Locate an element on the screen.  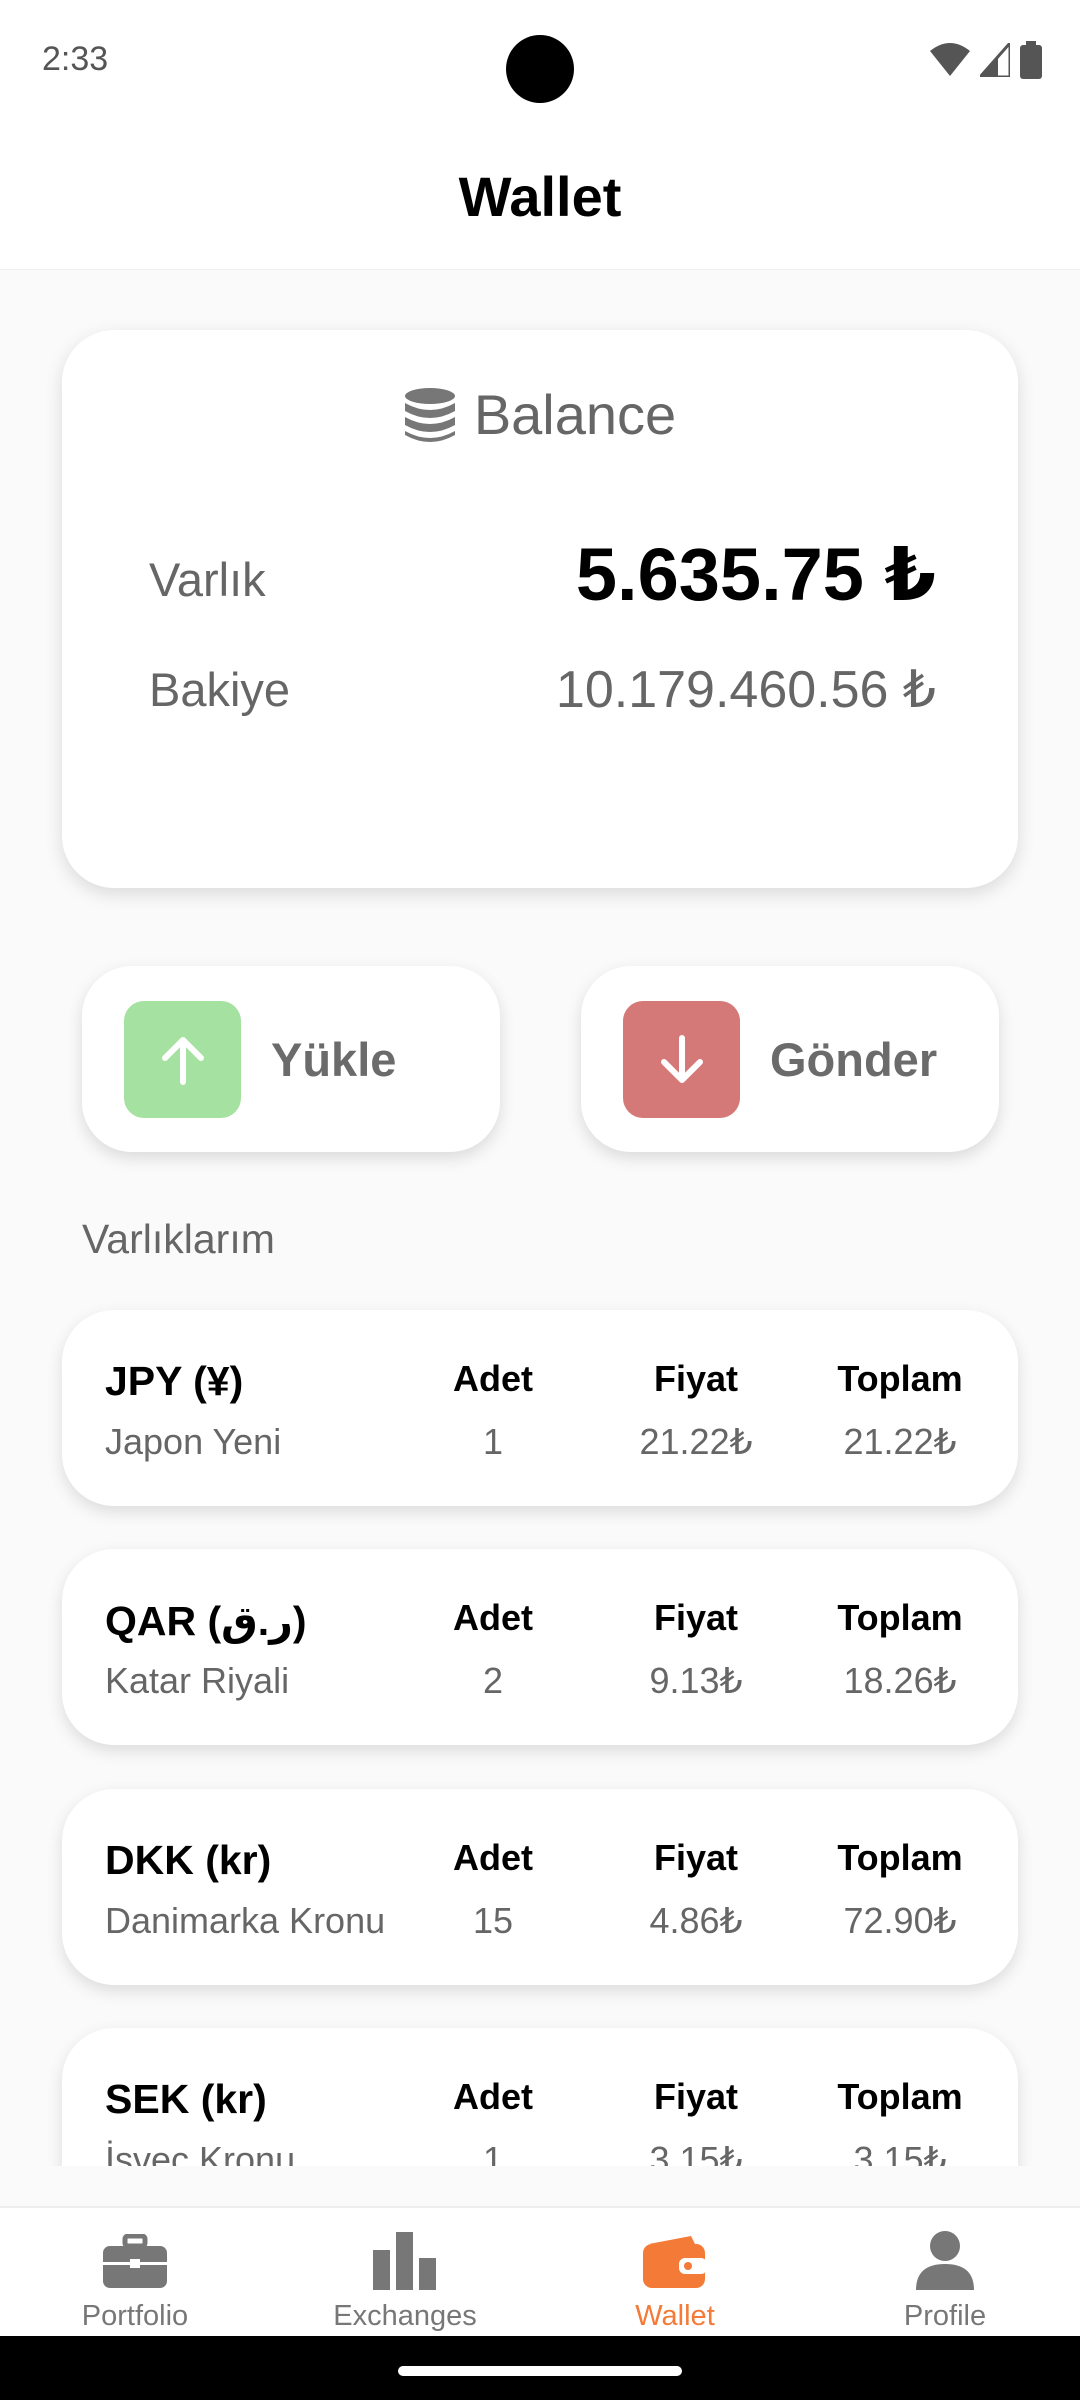
balance-header: Balance is located at coordinates (540, 414).